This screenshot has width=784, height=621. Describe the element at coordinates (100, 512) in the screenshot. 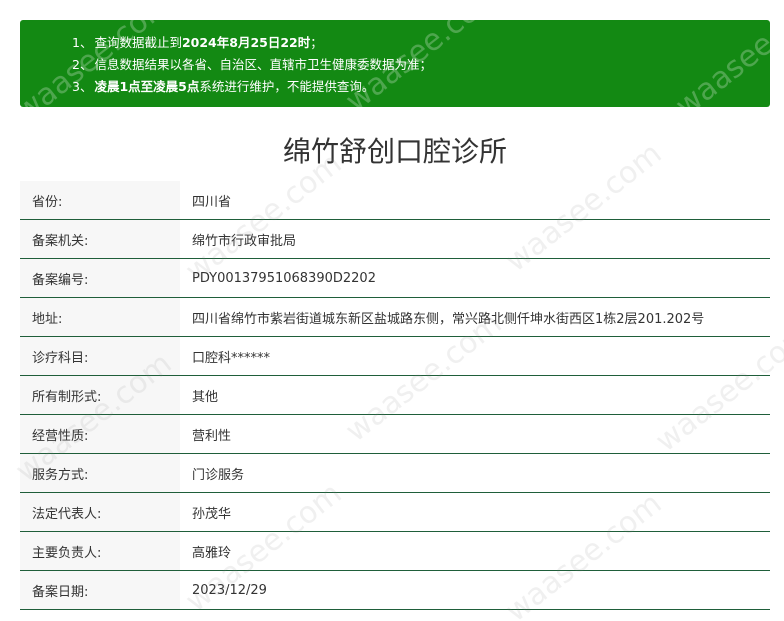

I see `row-label: 法定代表人:` at that location.